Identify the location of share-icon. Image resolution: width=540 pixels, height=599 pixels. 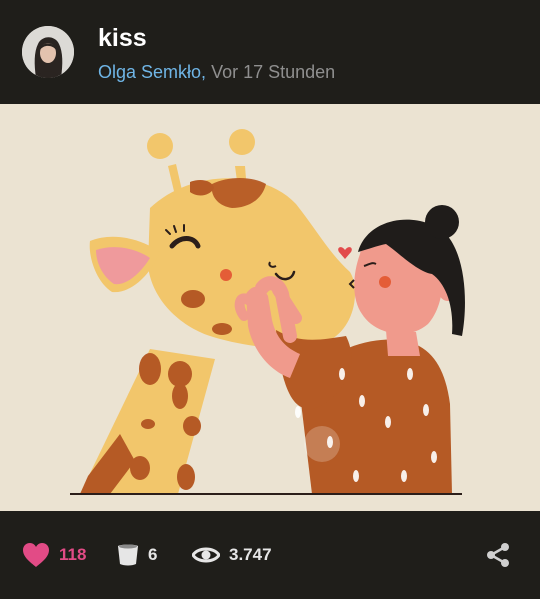
(498, 555).